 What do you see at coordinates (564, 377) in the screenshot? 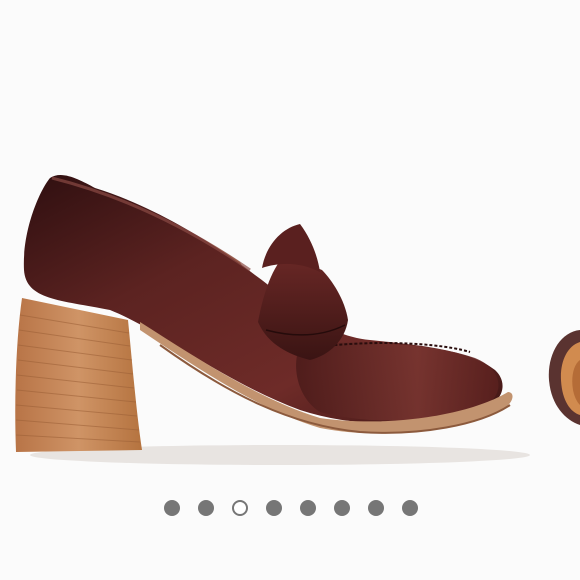
I see `next-shoe-preview-image` at bounding box center [564, 377].